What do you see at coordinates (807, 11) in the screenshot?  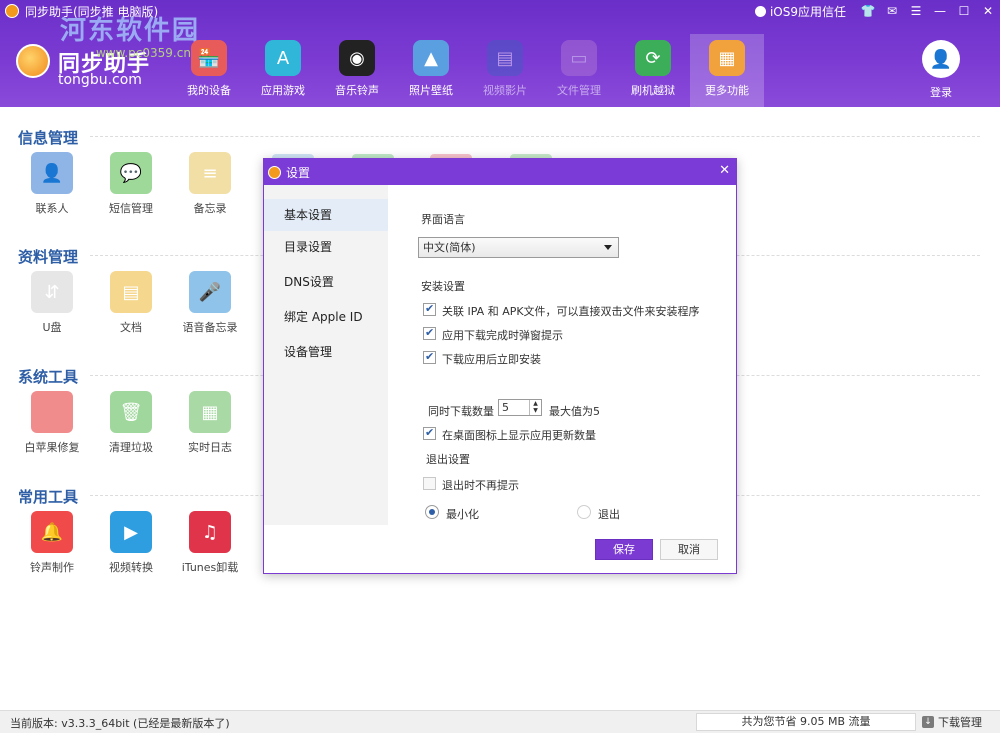 I see `ios9-trust-label: iOS9应用信任` at bounding box center [807, 11].